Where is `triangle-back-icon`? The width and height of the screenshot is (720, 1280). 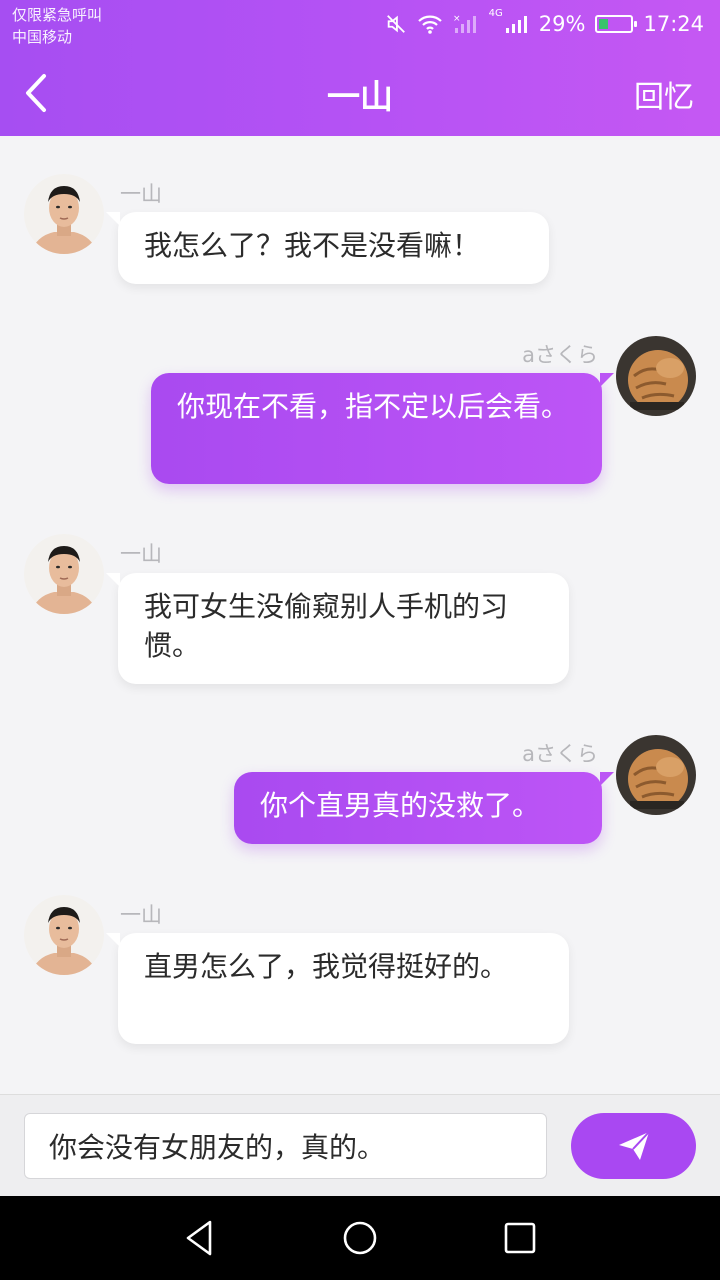
triangle-back-icon is located at coordinates (200, 1238).